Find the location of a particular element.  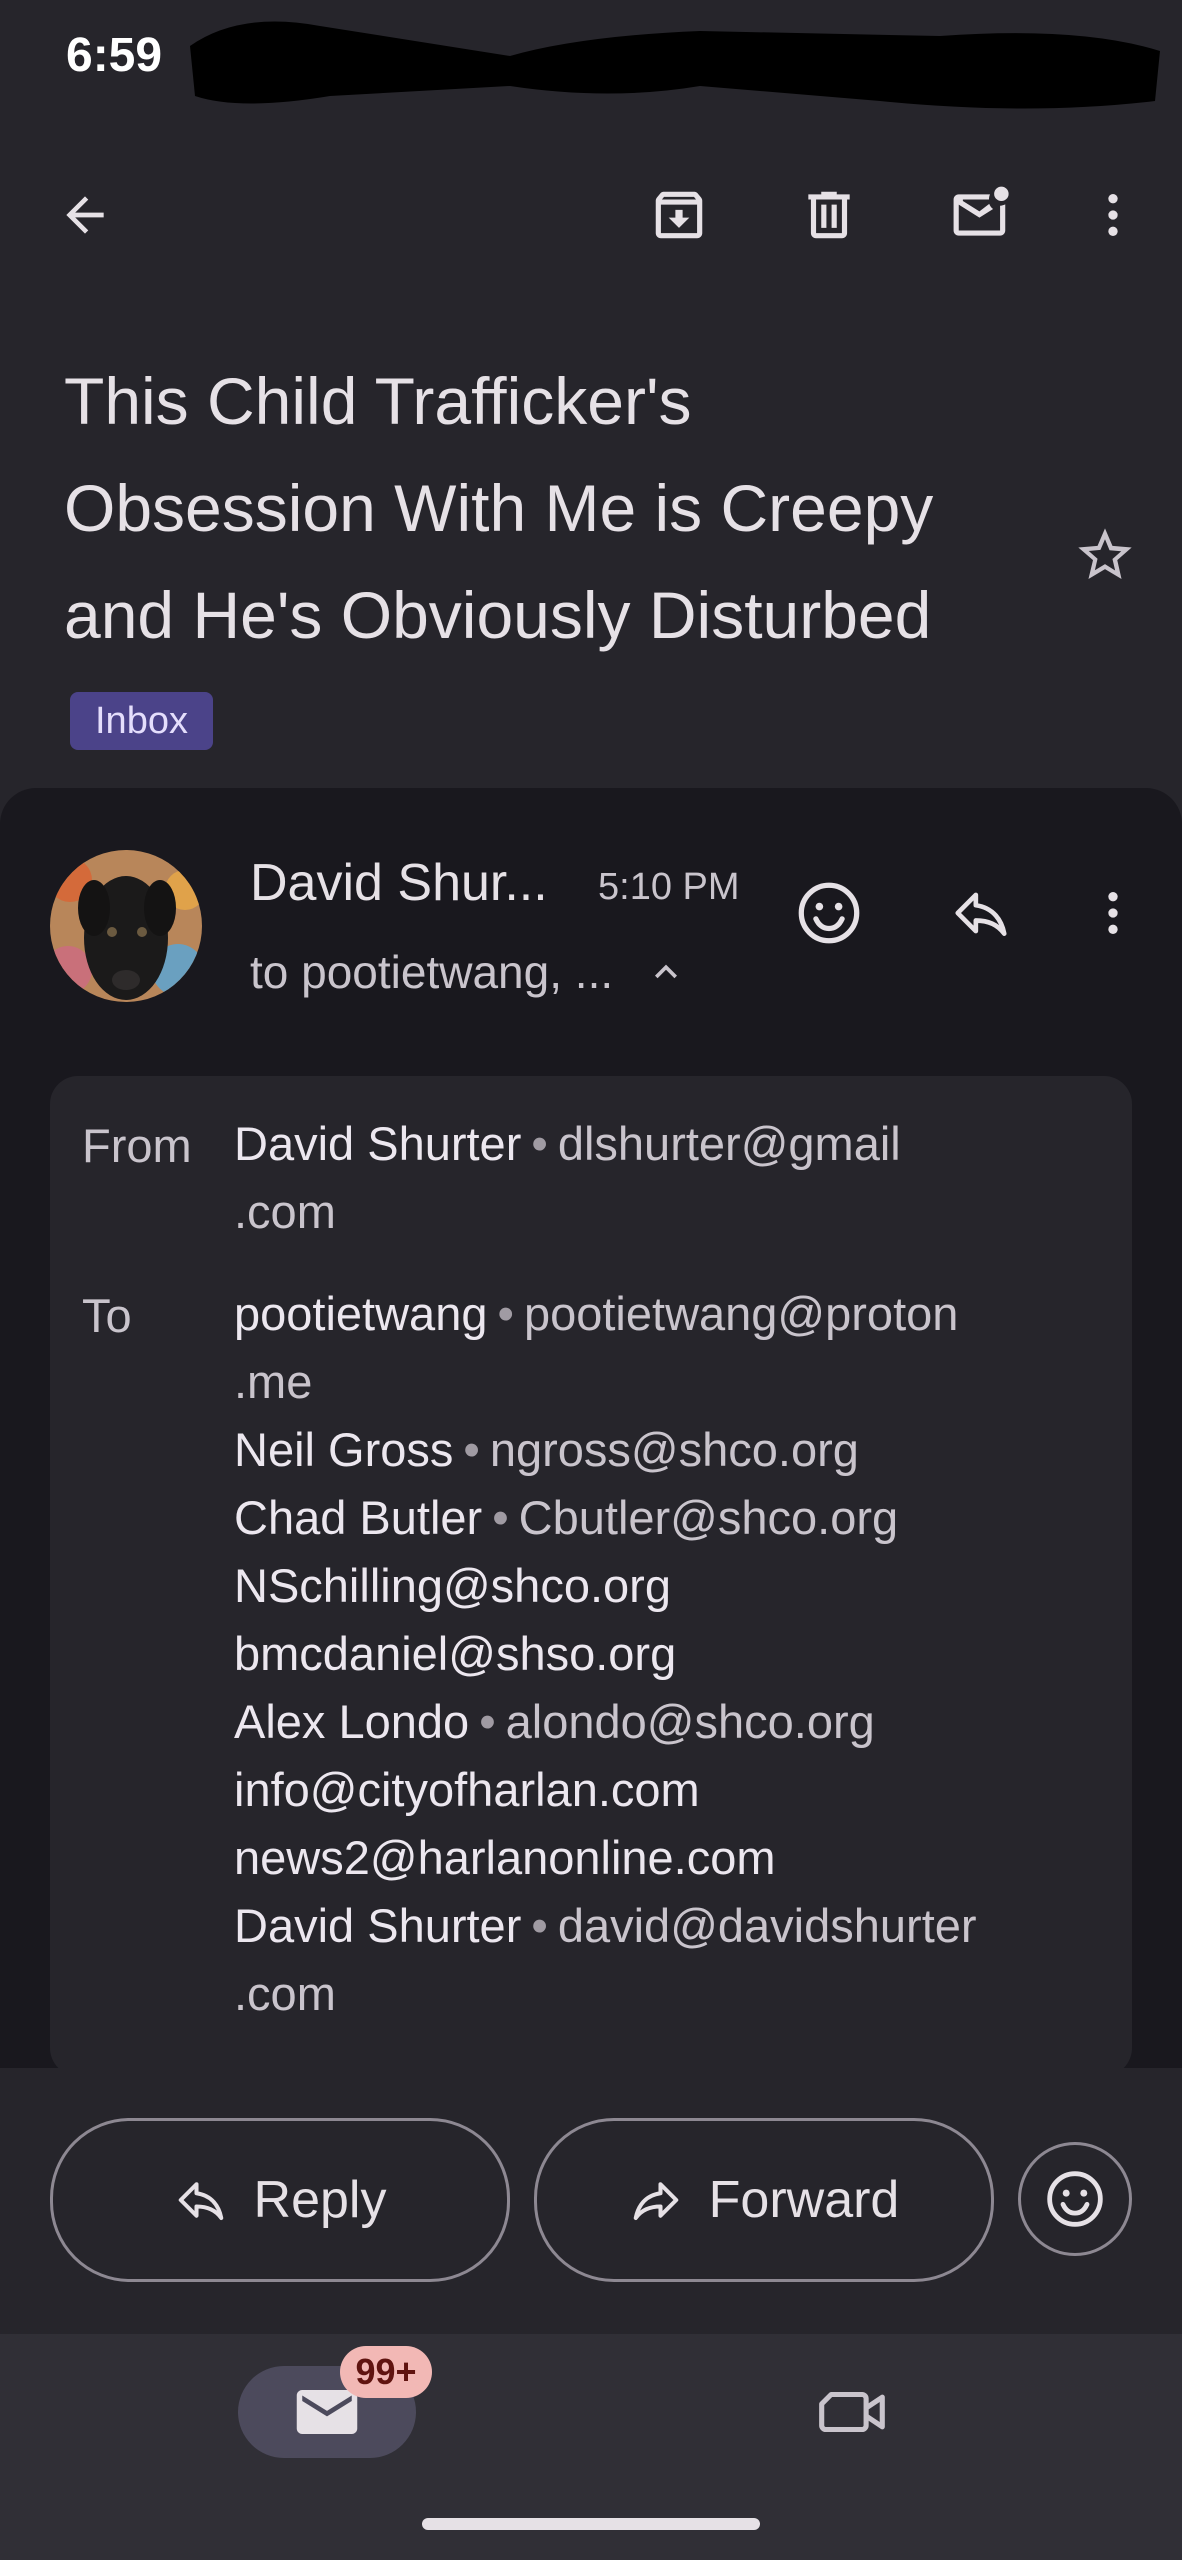

forward-label: Forward is located at coordinates (804, 2200).